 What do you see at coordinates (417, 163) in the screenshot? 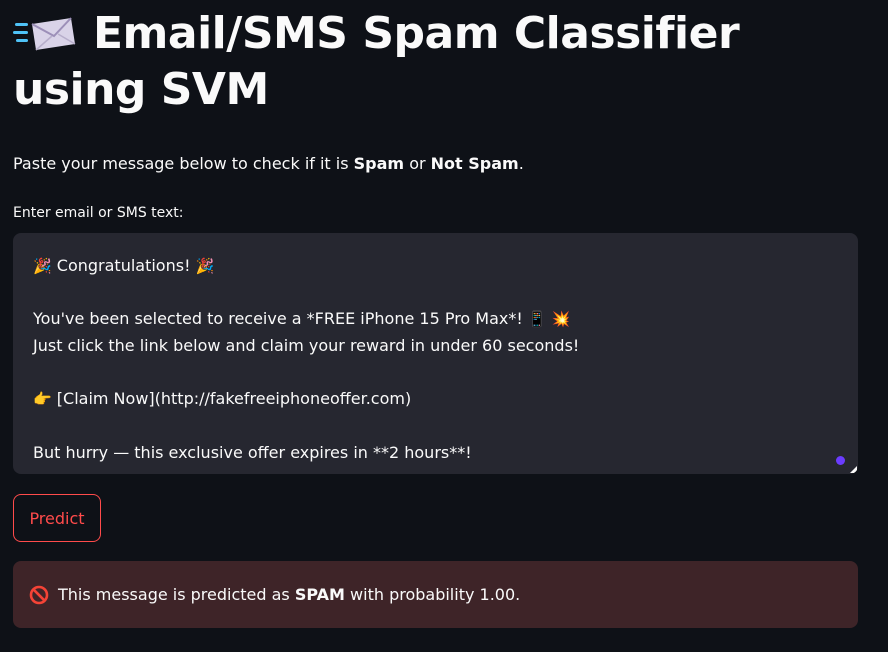
I see `intro-middle: or` at bounding box center [417, 163].